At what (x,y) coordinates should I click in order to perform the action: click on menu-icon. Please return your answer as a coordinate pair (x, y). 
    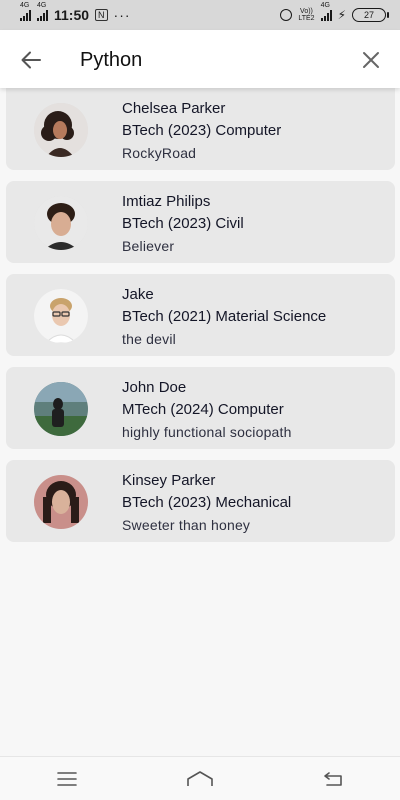
    Looking at the image, I should click on (66, 778).